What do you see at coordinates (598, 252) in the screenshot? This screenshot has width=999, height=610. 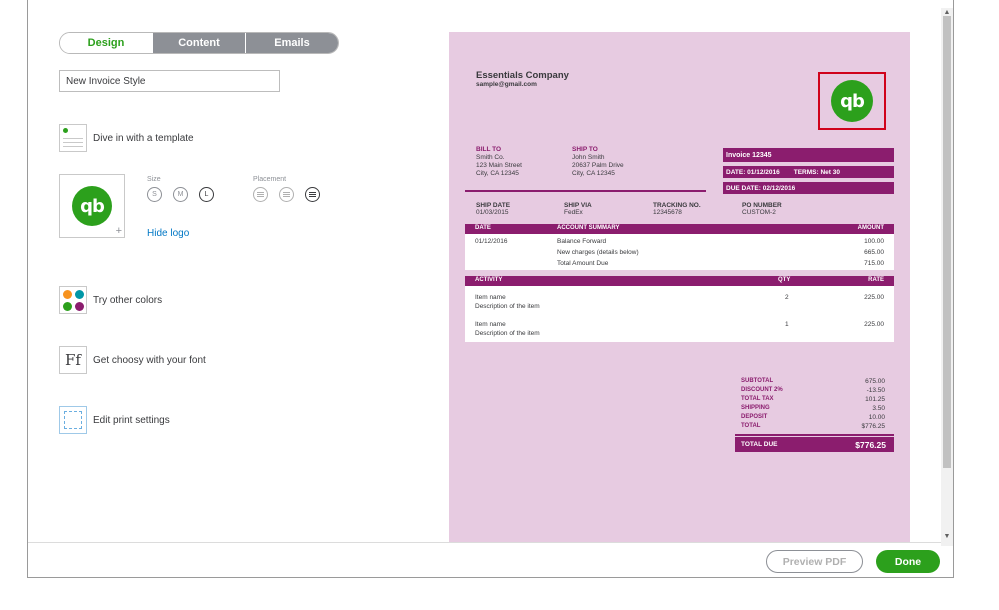 I see `cell-desc: New charges (details below)` at bounding box center [598, 252].